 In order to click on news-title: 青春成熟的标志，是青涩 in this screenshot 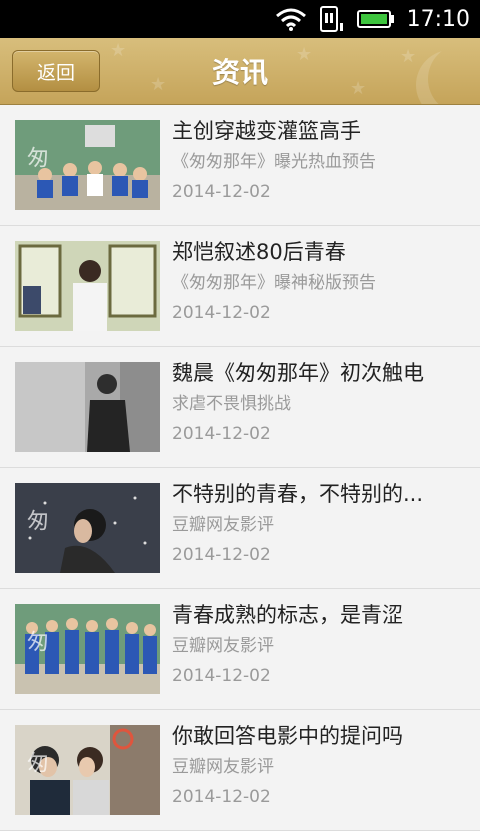, I will do `click(287, 615)`.